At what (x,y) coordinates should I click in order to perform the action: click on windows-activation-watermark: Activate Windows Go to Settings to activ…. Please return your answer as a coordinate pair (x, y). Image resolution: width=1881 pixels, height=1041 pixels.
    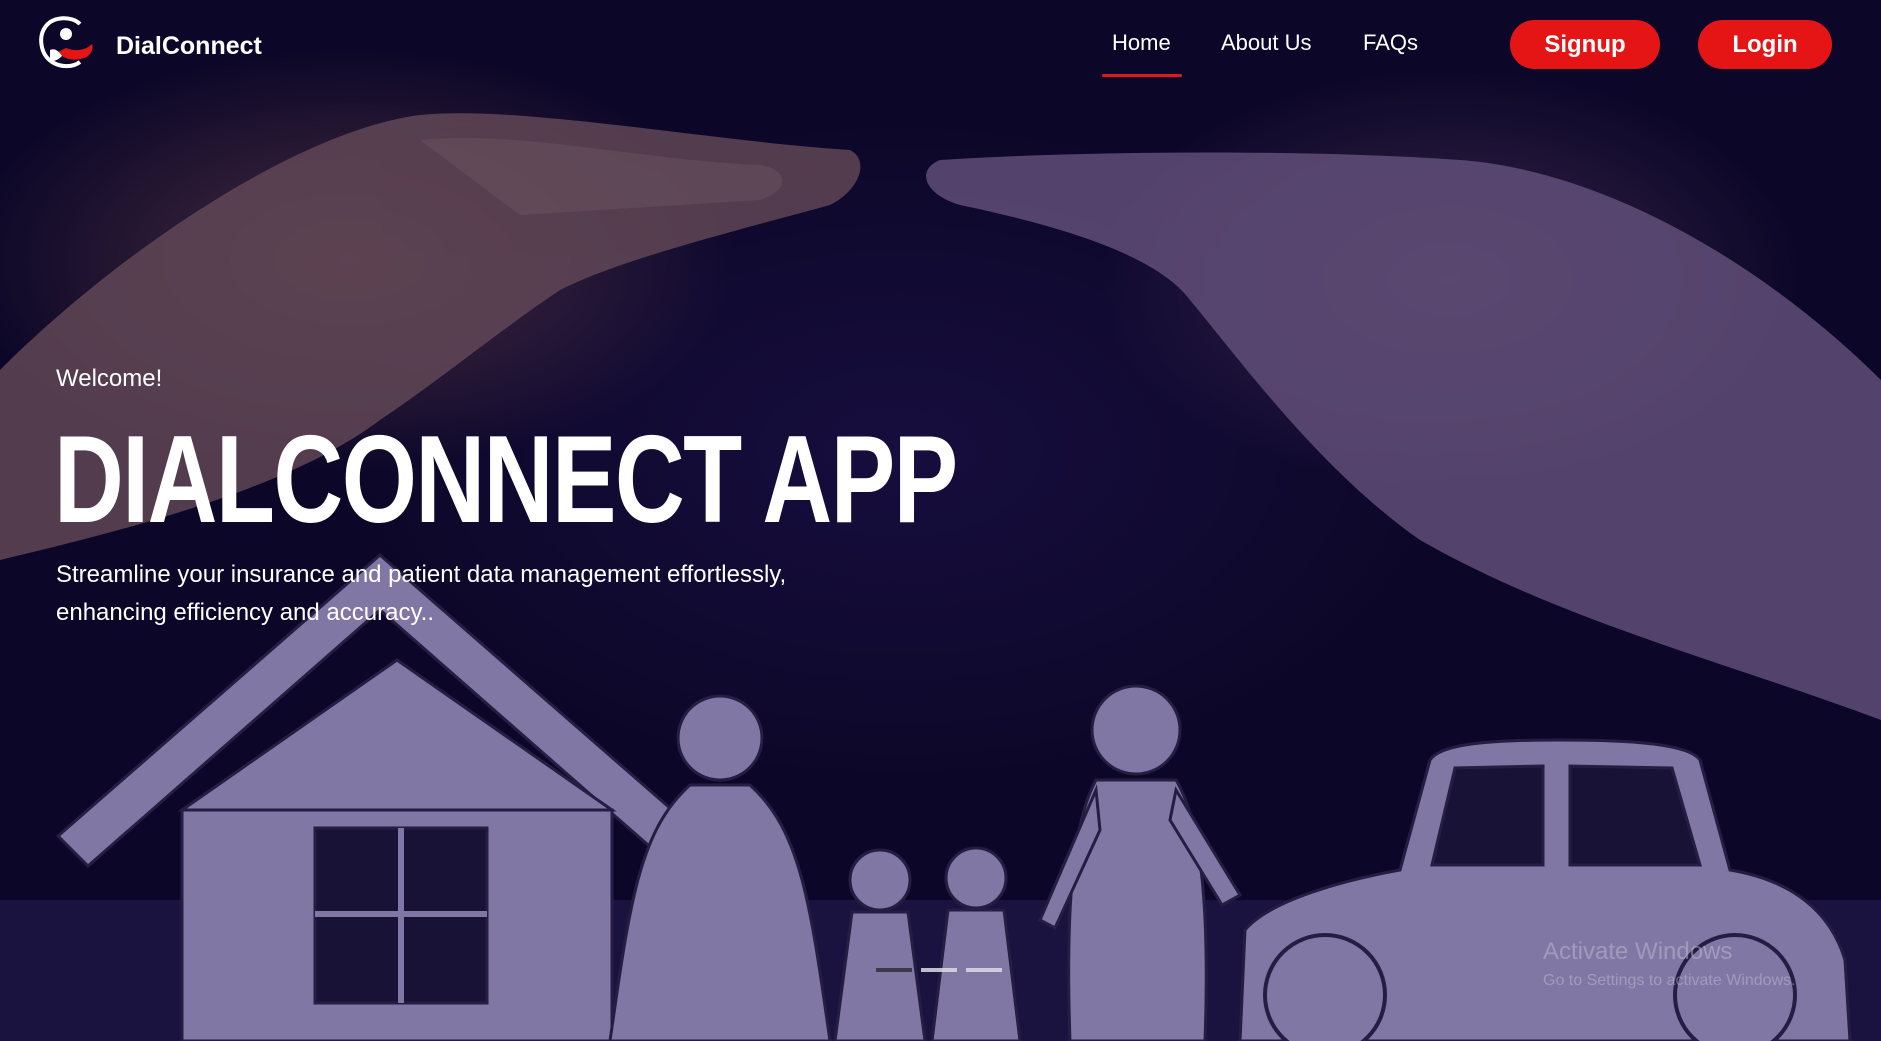
    Looking at the image, I should click on (1669, 964).